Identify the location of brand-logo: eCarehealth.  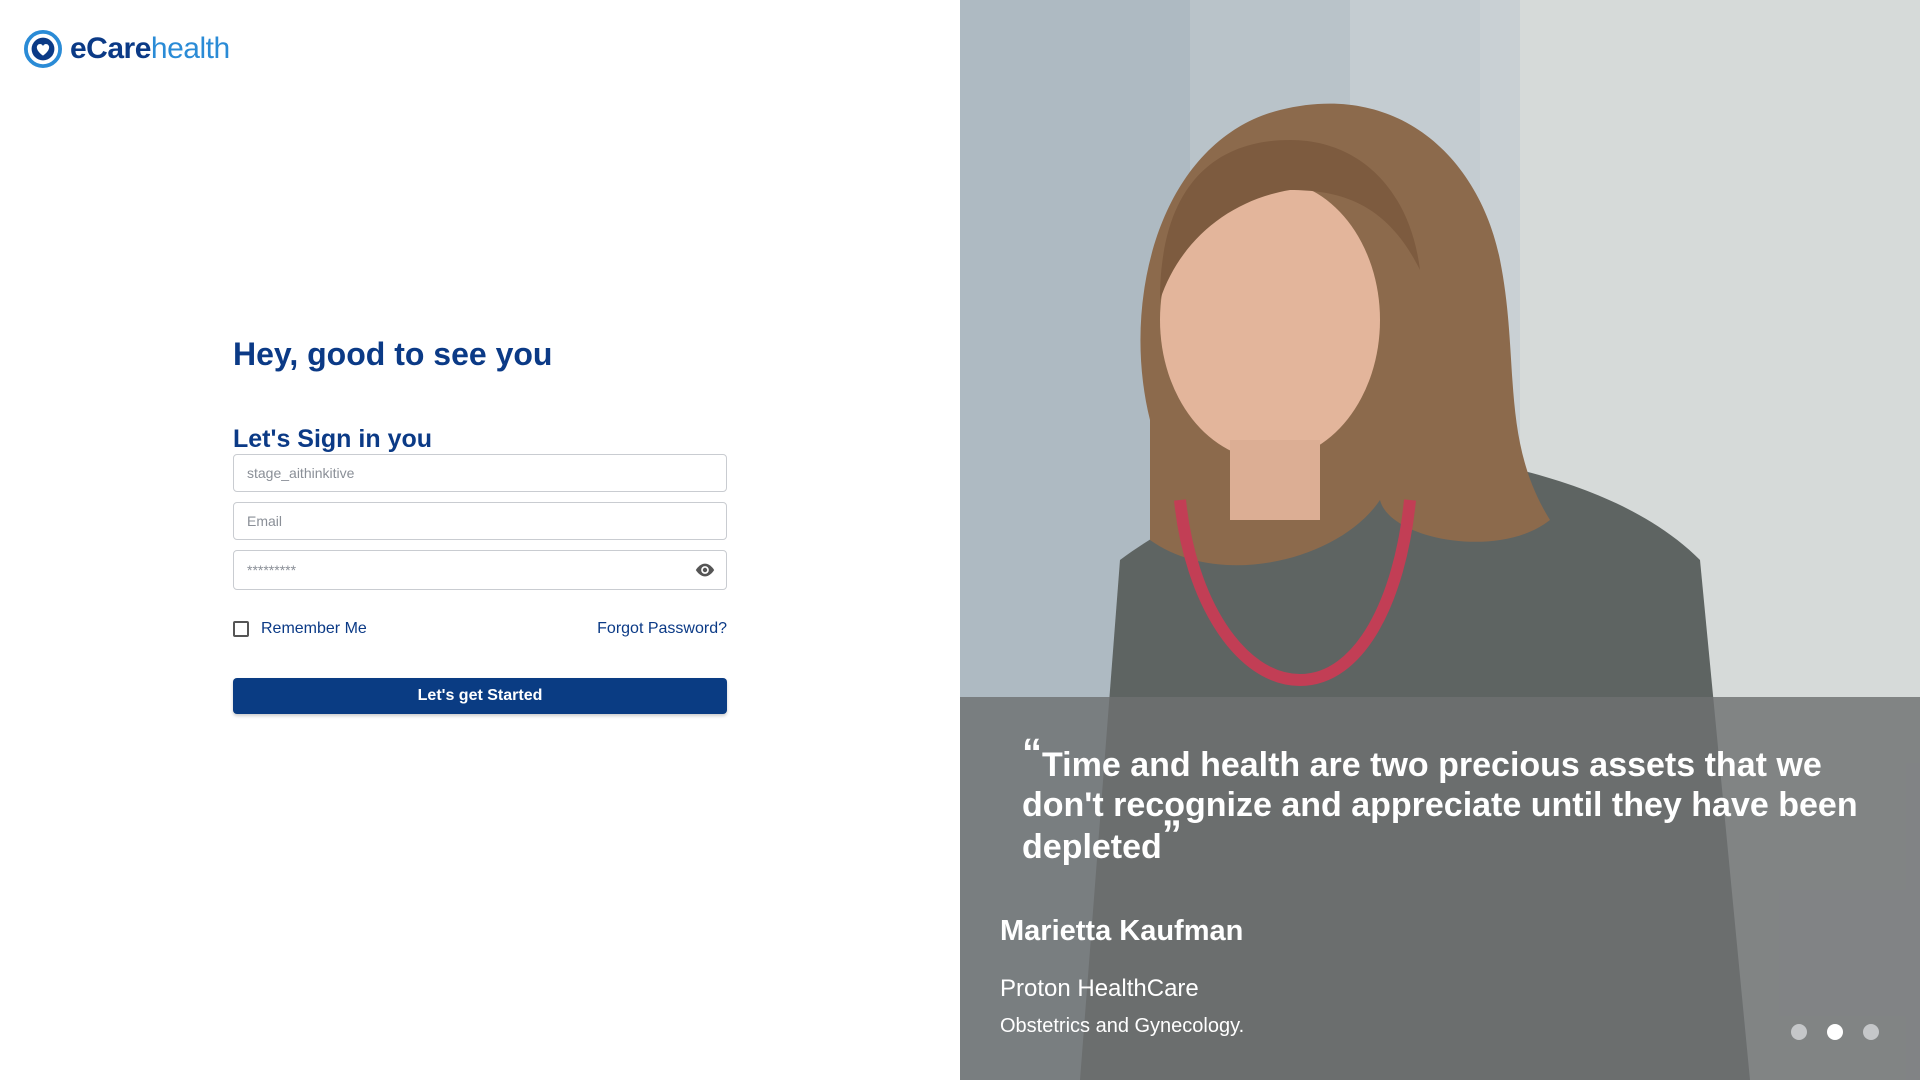
(127, 49).